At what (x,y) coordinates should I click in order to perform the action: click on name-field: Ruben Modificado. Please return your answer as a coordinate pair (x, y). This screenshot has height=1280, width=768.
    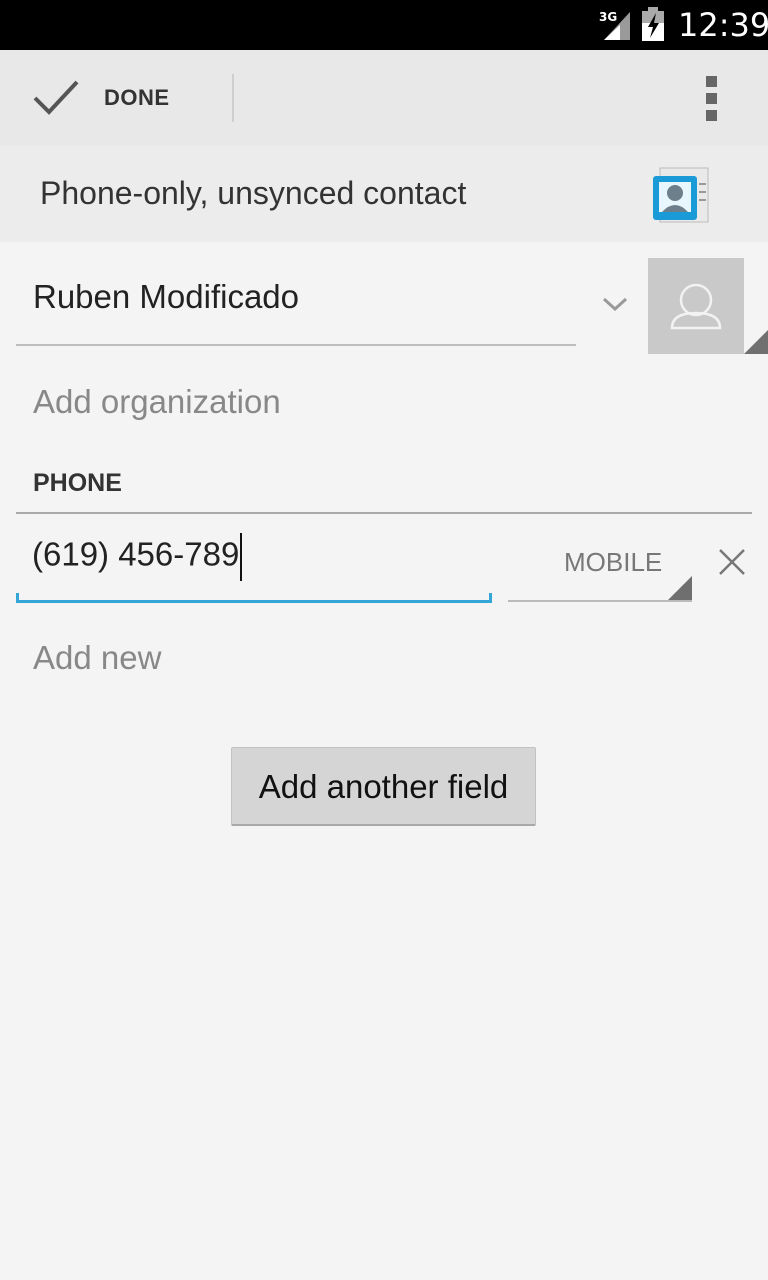
    Looking at the image, I should click on (296, 304).